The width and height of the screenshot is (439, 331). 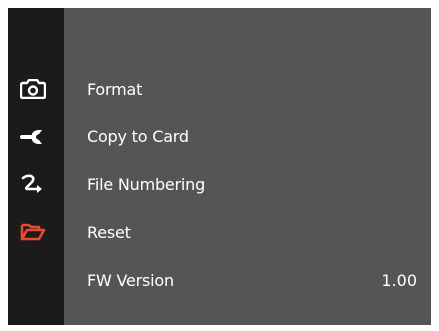 What do you see at coordinates (146, 184) in the screenshot?
I see `menu-item-label: File Numbering` at bounding box center [146, 184].